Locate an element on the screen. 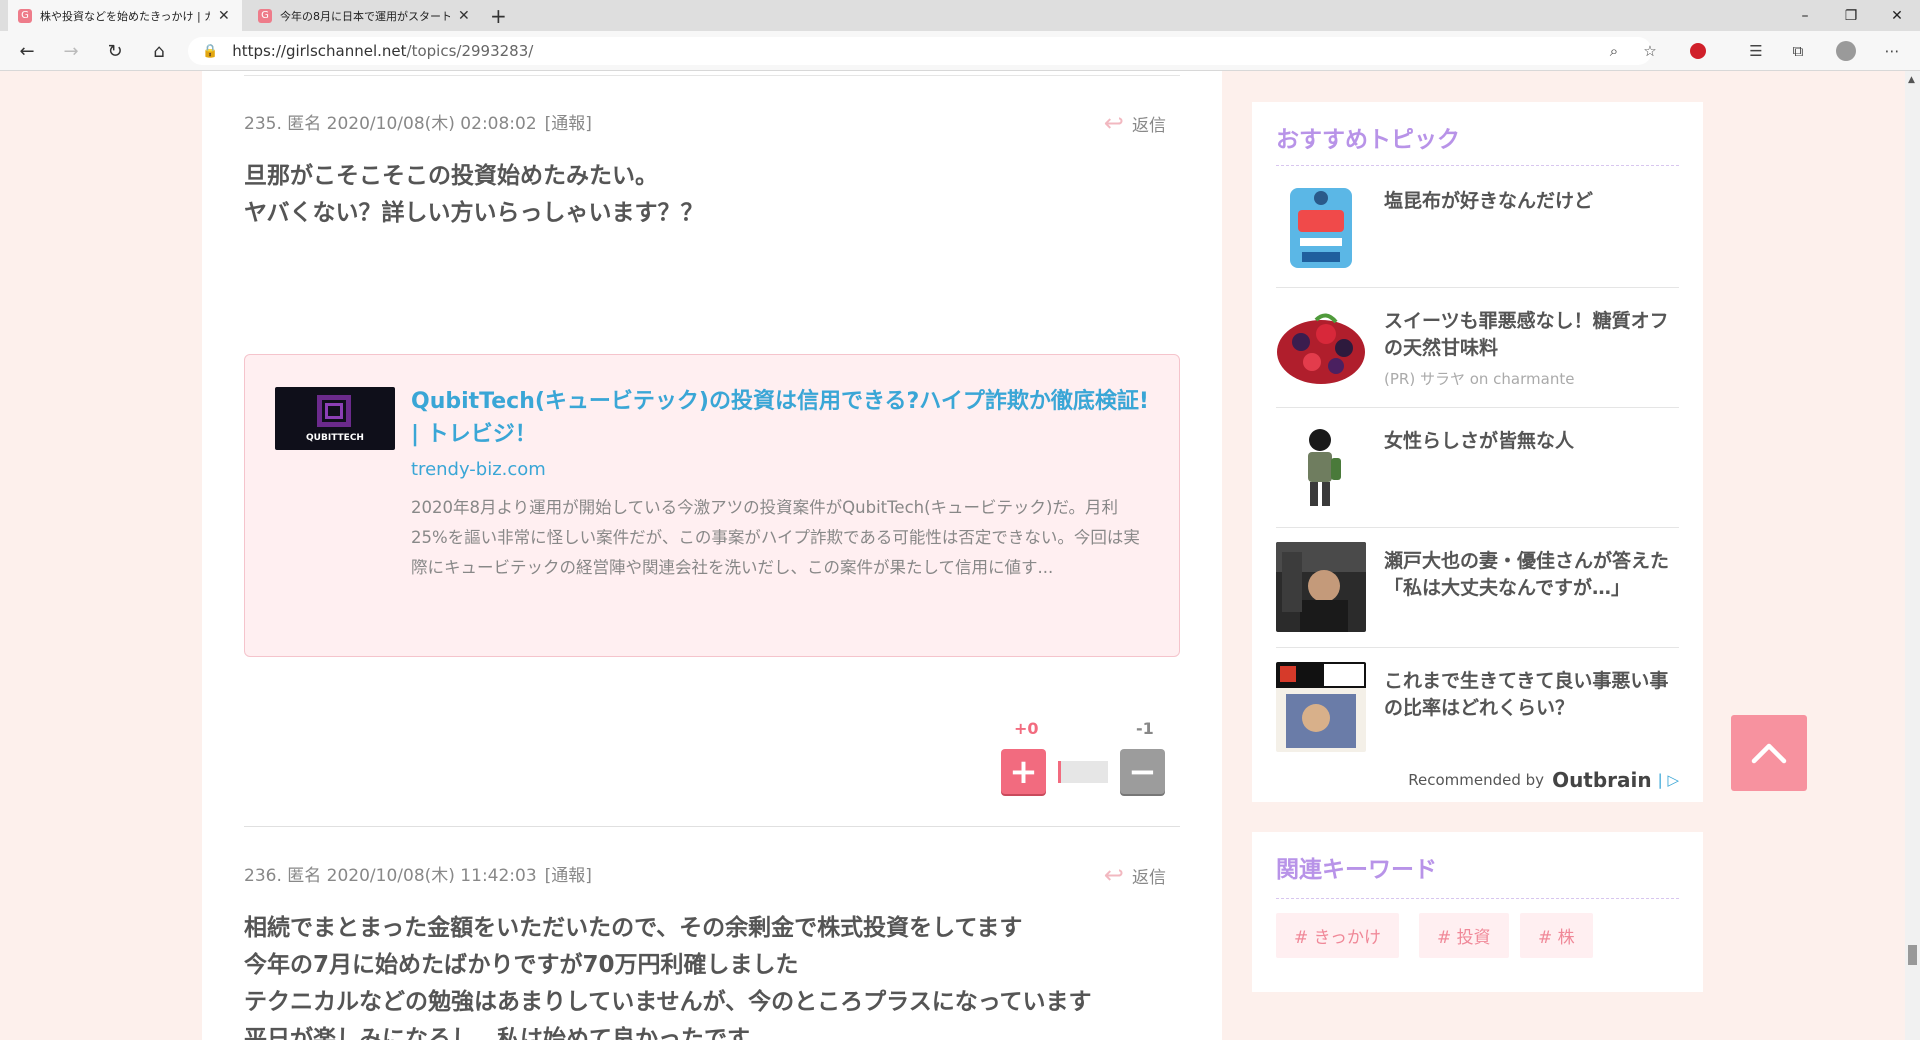 The image size is (1920, 1040). keywords-title: 関連キーワード is located at coordinates (1356, 870).